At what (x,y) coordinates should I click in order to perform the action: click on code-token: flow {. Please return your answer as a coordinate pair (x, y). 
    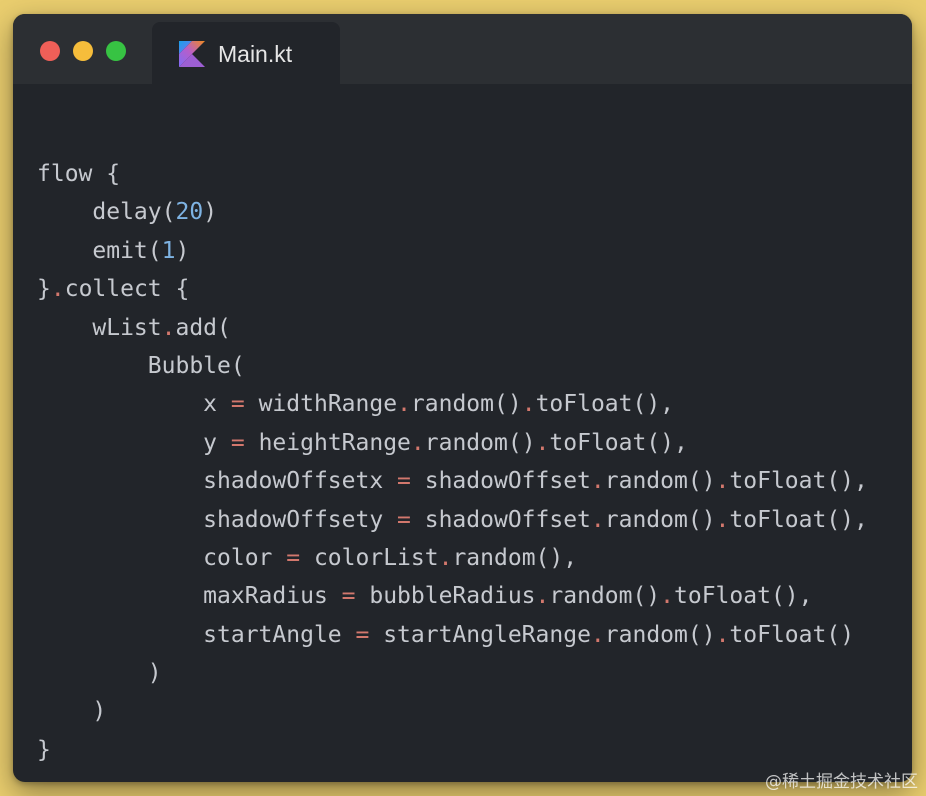
    Looking at the image, I should click on (79, 174).